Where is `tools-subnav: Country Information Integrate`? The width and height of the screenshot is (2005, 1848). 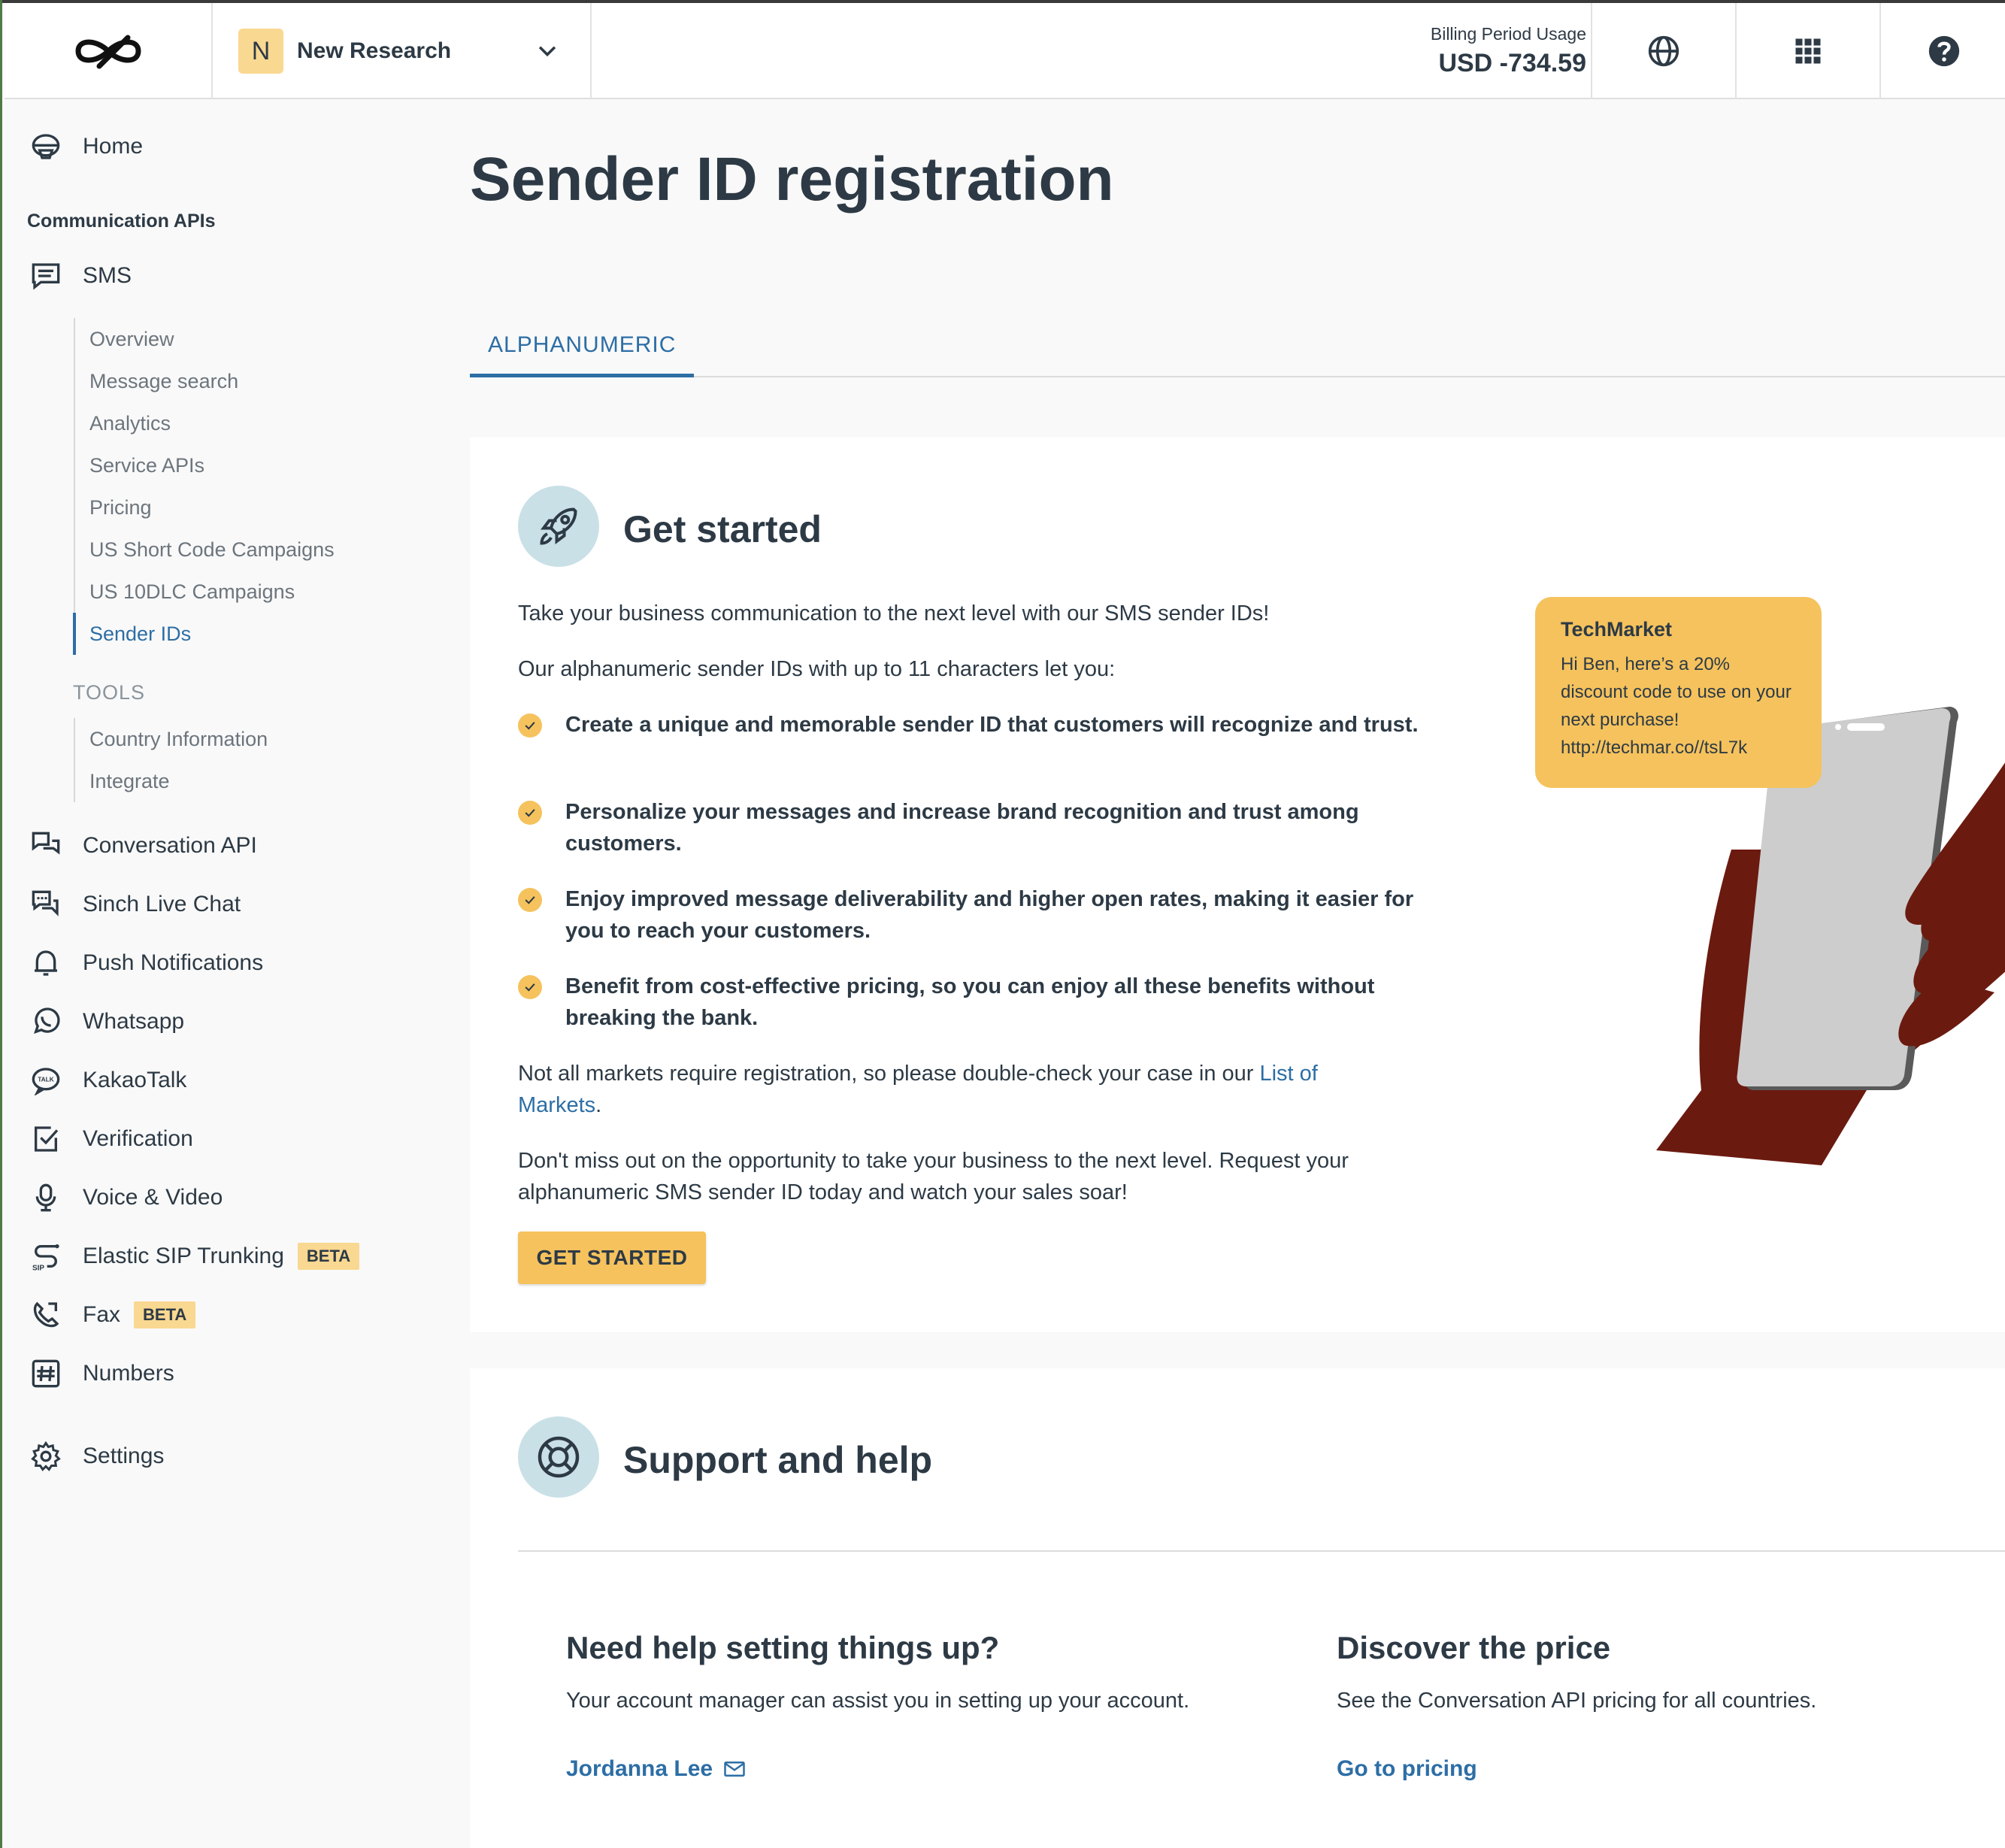
tools-subnav: Country Information Integrate is located at coordinates (171, 760).